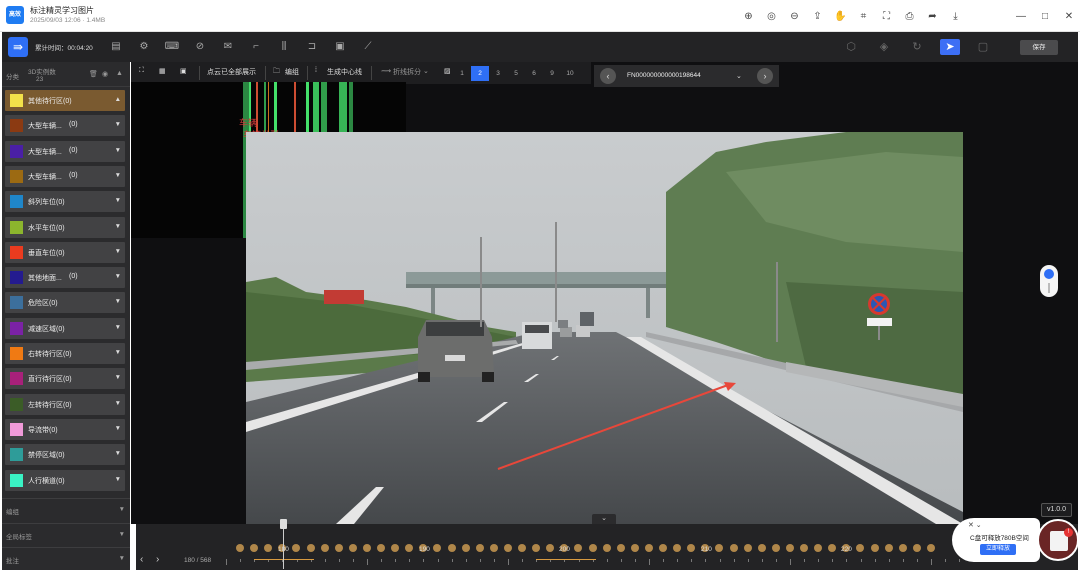 This screenshot has height=570, width=1080. I want to click on category-item: 直行待行区(0) ▼, so click(65, 379).